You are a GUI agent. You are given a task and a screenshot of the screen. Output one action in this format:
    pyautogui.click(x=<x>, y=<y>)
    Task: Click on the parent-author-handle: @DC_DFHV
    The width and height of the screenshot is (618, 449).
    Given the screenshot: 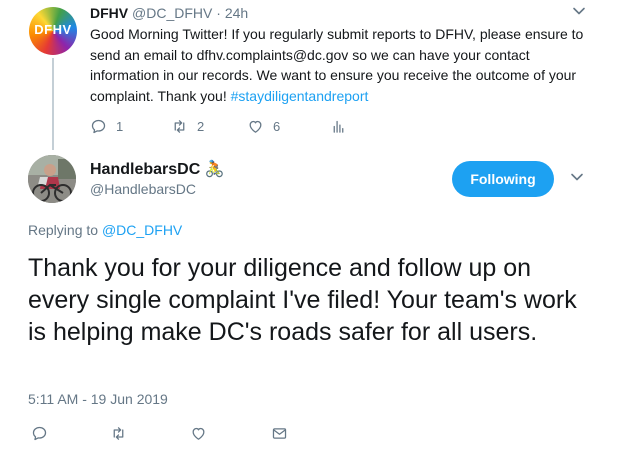 What is the action you would take?
    pyautogui.click(x=172, y=13)
    